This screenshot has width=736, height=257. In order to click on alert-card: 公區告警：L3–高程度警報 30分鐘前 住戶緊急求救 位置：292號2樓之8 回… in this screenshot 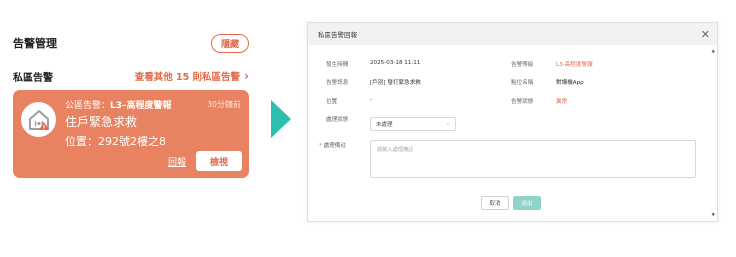, I will do `click(131, 134)`.